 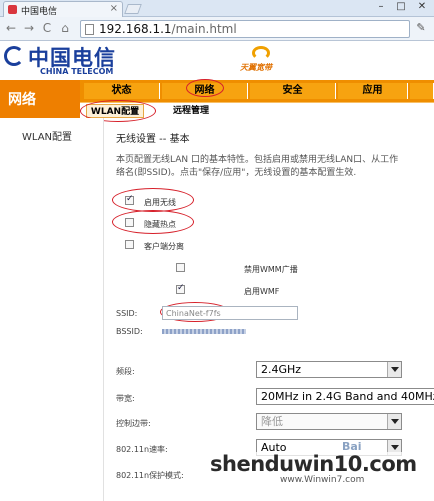 I want to click on hide-ap-label: 隐藏热点, so click(x=160, y=224).